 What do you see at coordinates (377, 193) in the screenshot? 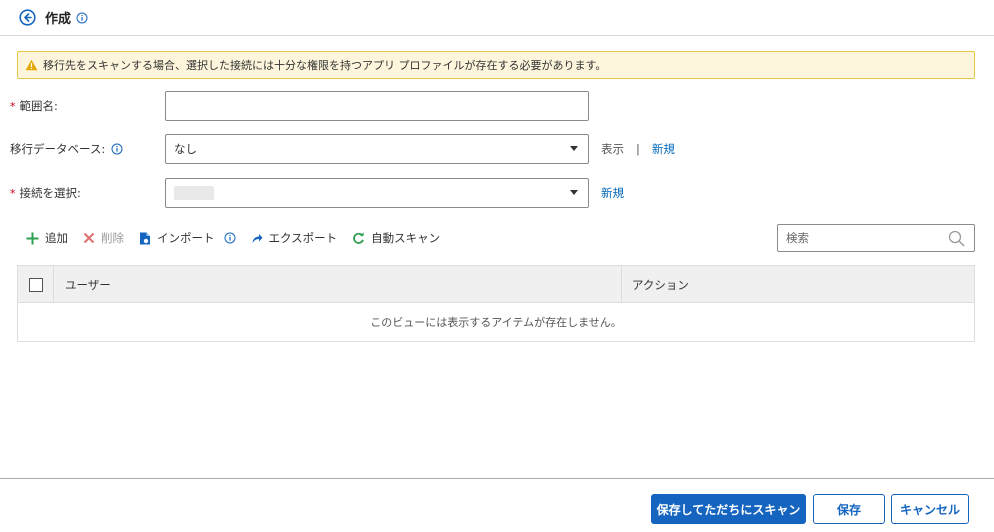
I see `connection-select` at bounding box center [377, 193].